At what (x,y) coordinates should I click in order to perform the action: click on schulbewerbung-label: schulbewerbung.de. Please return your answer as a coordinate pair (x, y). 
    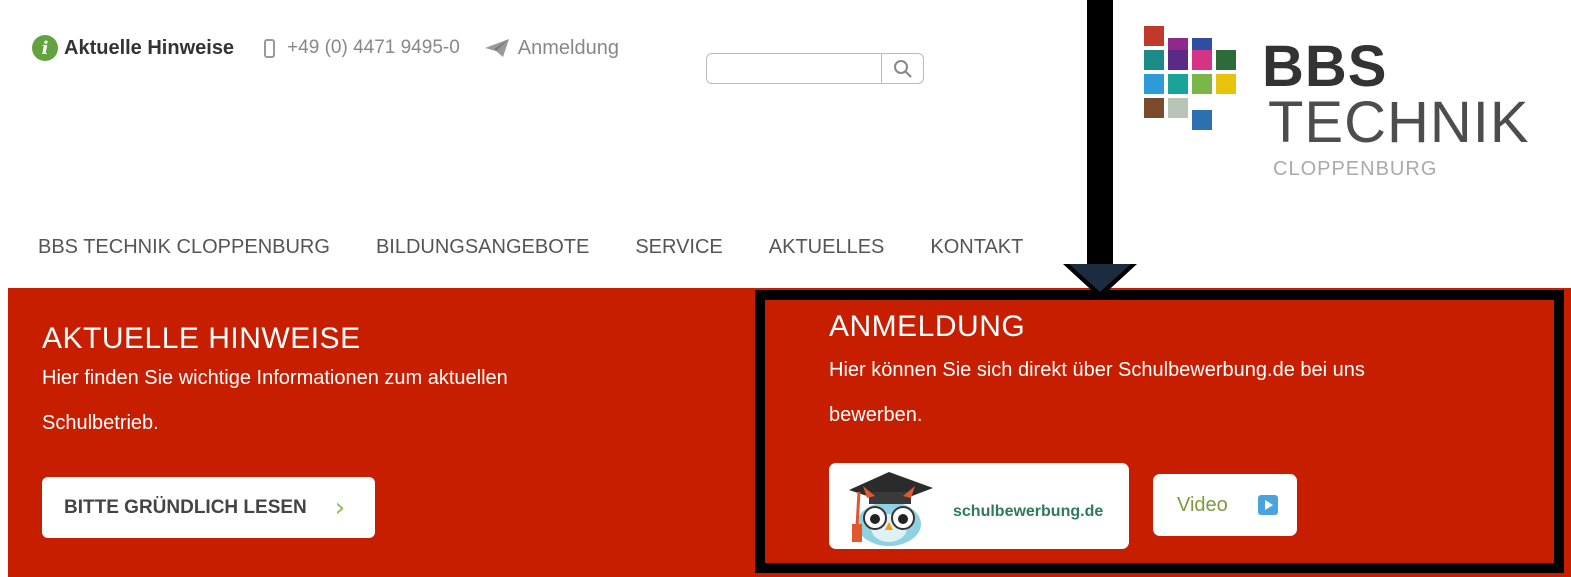
    Looking at the image, I should click on (1028, 511).